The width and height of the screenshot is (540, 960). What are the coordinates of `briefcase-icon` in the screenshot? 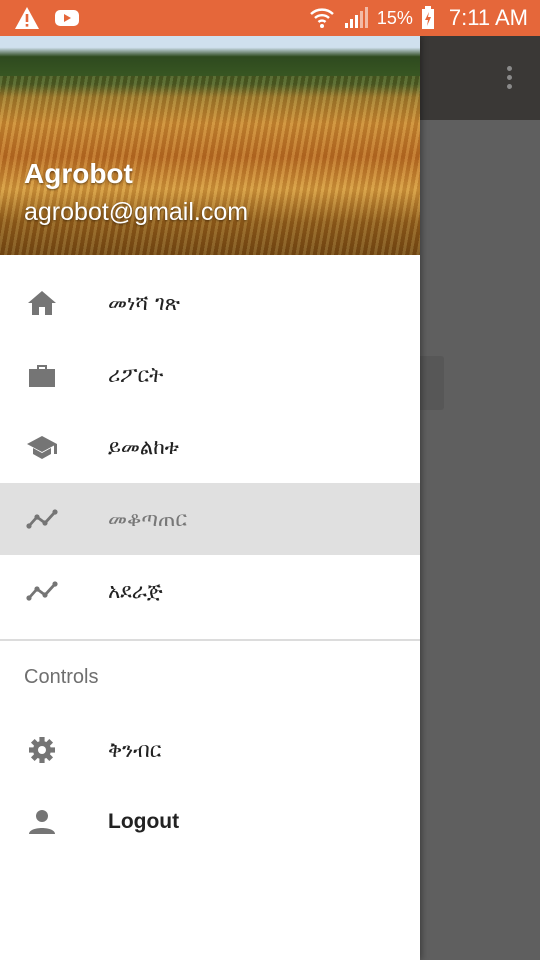 It's located at (42, 376).